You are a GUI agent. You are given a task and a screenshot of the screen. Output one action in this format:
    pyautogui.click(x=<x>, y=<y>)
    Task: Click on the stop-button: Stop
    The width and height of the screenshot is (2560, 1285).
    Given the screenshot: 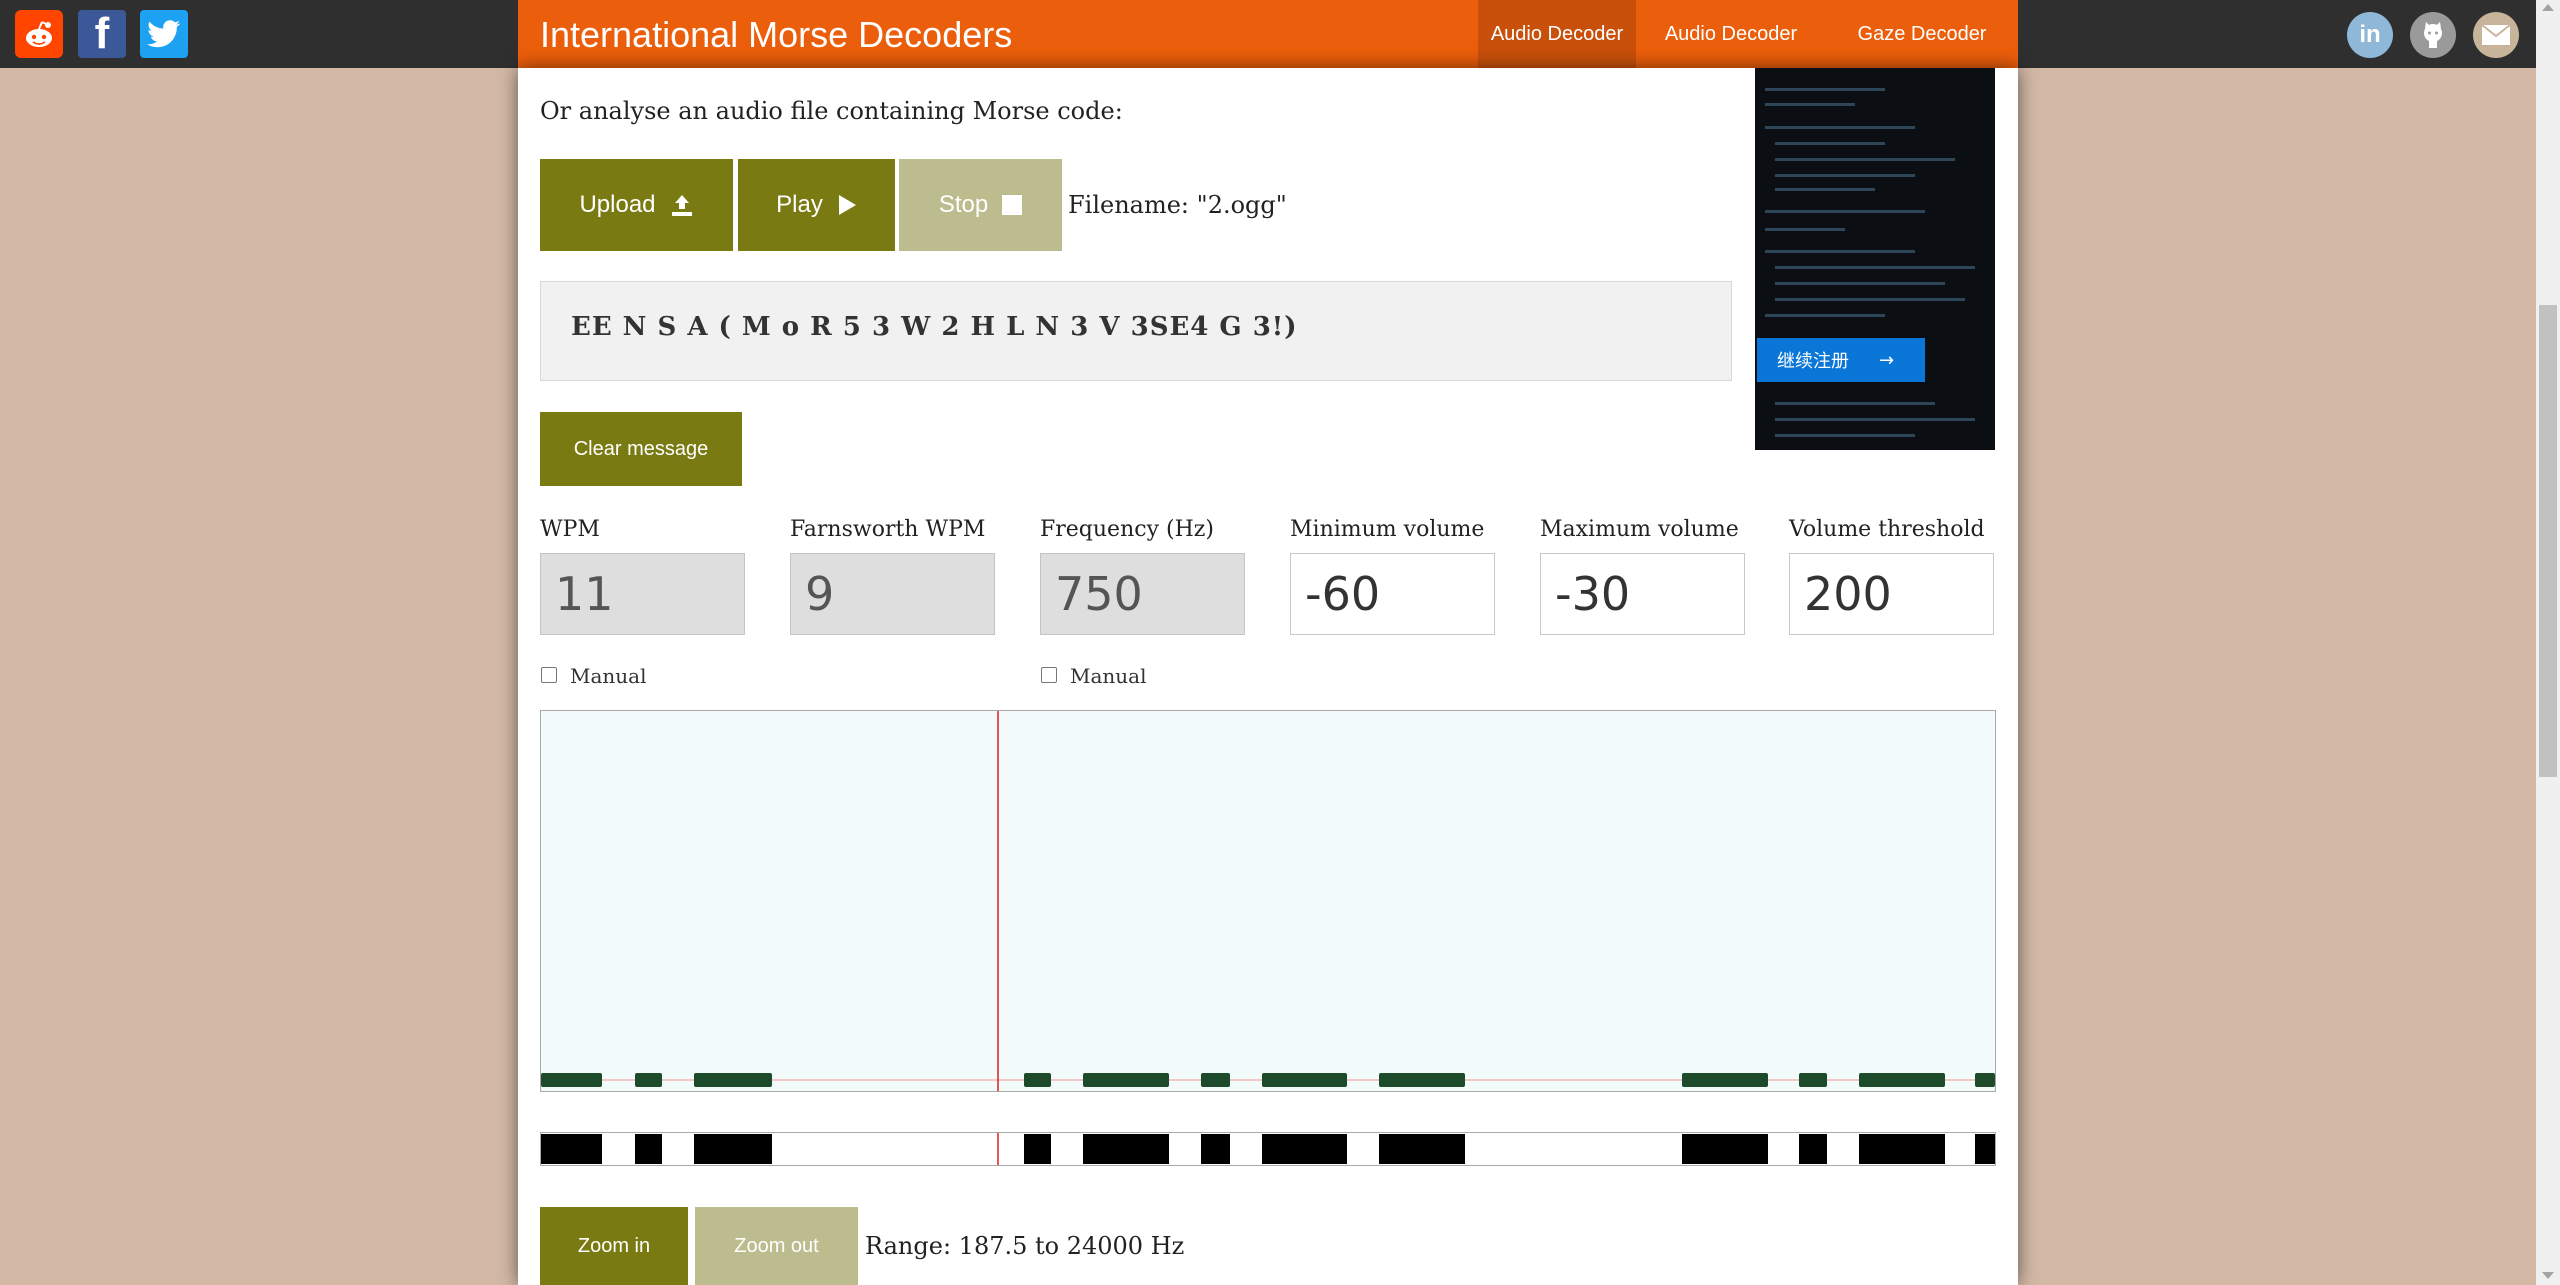 What is the action you would take?
    pyautogui.click(x=980, y=205)
    